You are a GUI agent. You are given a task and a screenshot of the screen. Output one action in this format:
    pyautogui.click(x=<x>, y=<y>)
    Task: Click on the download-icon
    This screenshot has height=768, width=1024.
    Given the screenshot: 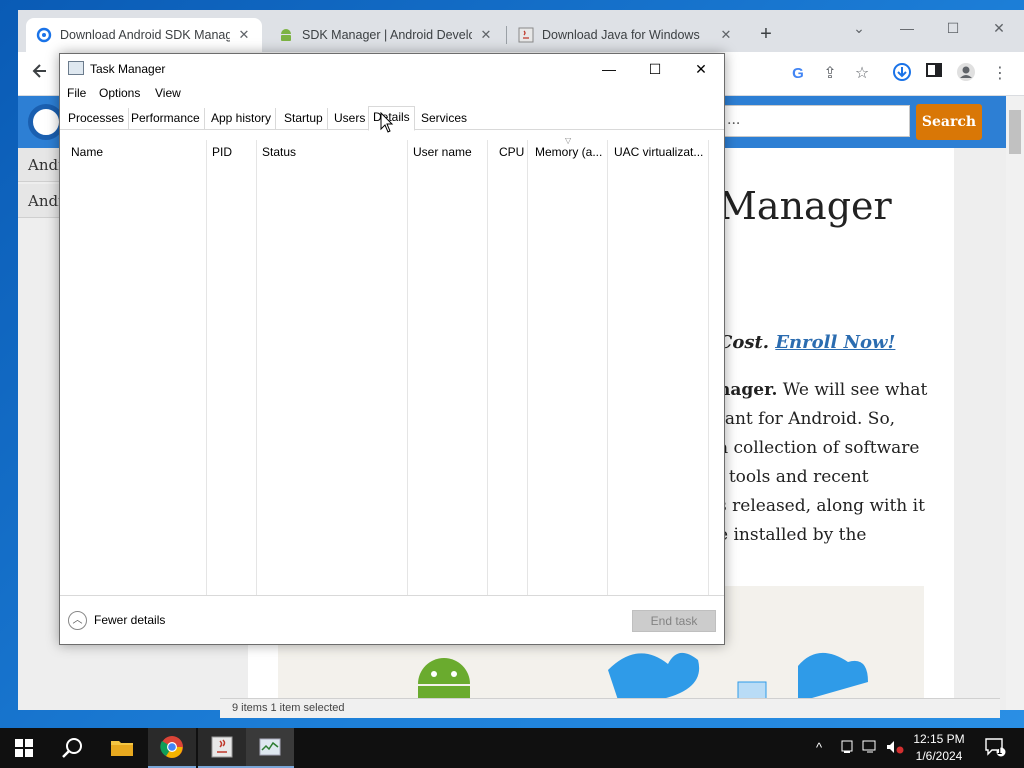 What is the action you would take?
    pyautogui.click(x=902, y=74)
    